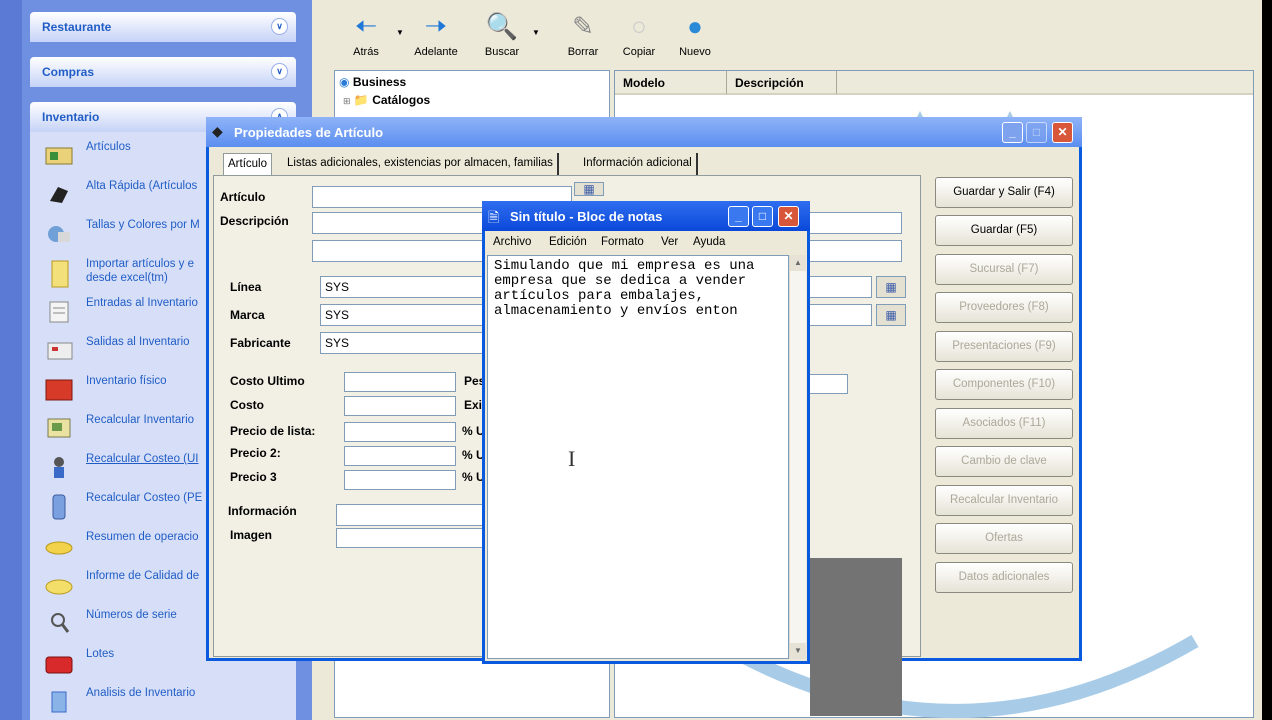 This screenshot has width=1272, height=720. Describe the element at coordinates (59, 350) in the screenshot. I see `salidas-icon` at that location.